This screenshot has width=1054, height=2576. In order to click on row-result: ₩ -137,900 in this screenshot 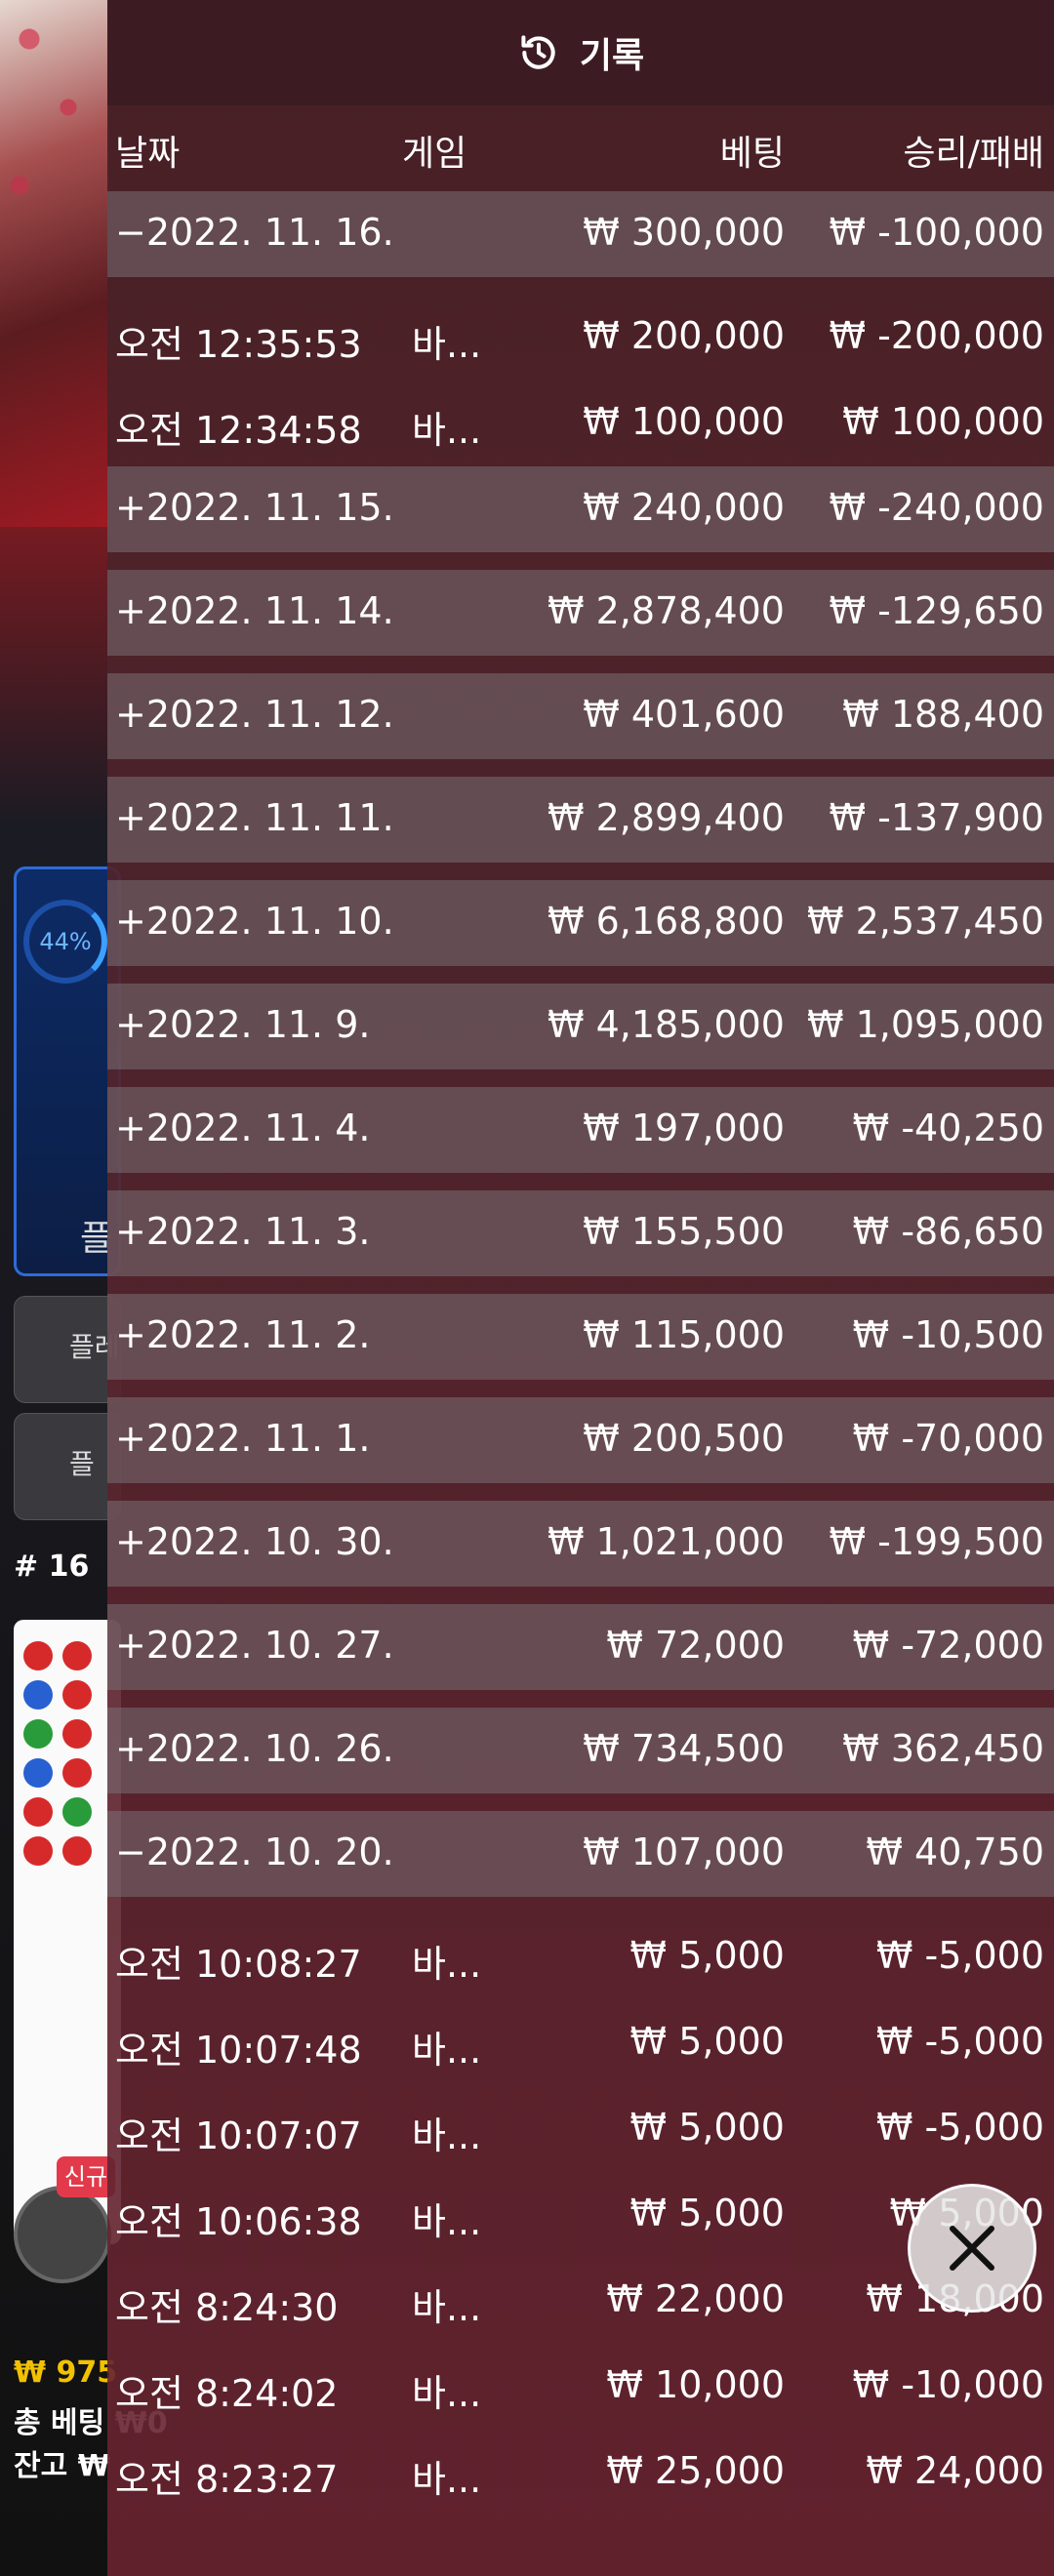, I will do `click(937, 817)`.